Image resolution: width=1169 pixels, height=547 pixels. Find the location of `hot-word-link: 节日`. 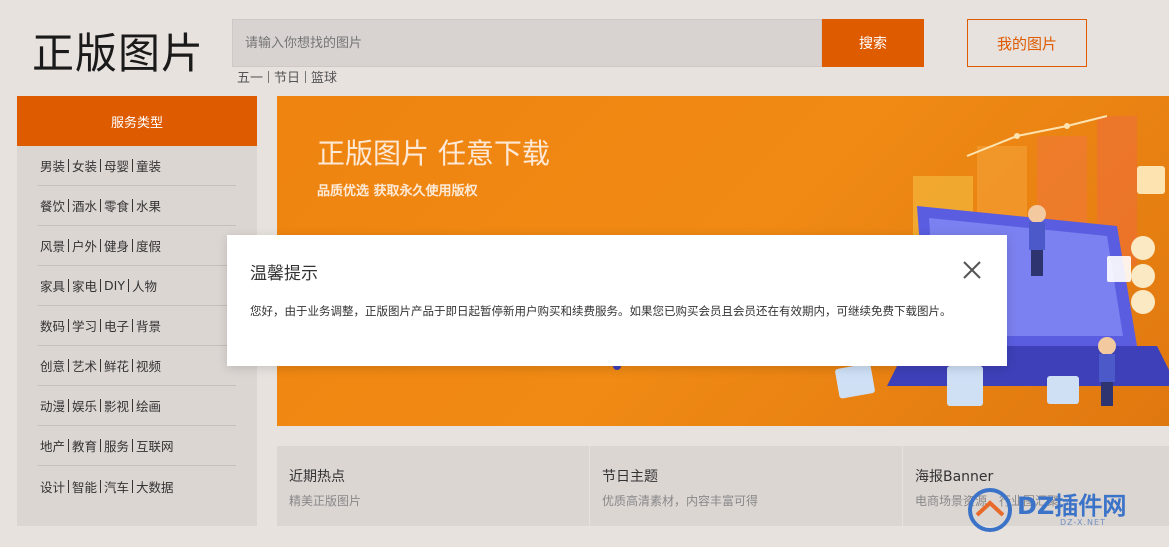

hot-word-link: 节日 is located at coordinates (287, 76).